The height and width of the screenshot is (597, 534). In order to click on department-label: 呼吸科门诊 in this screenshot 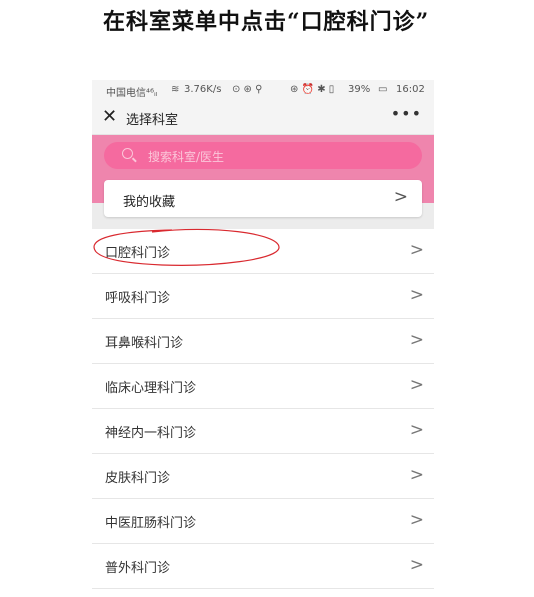, I will do `click(138, 298)`.